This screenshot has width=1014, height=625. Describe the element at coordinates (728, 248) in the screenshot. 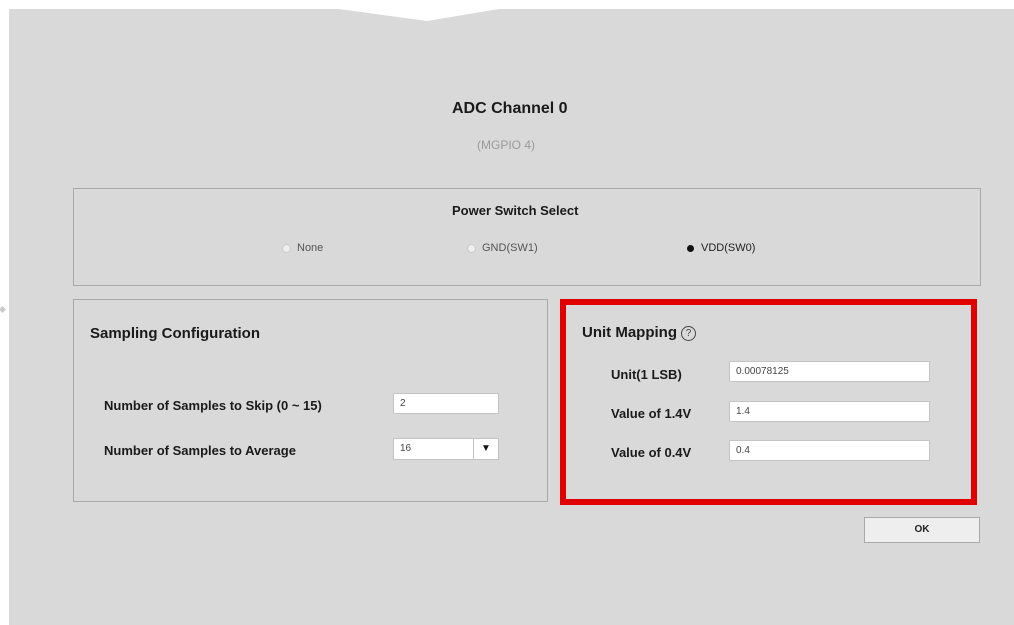

I see `radio-vdd-sw0-label: VDD(SW0)` at that location.